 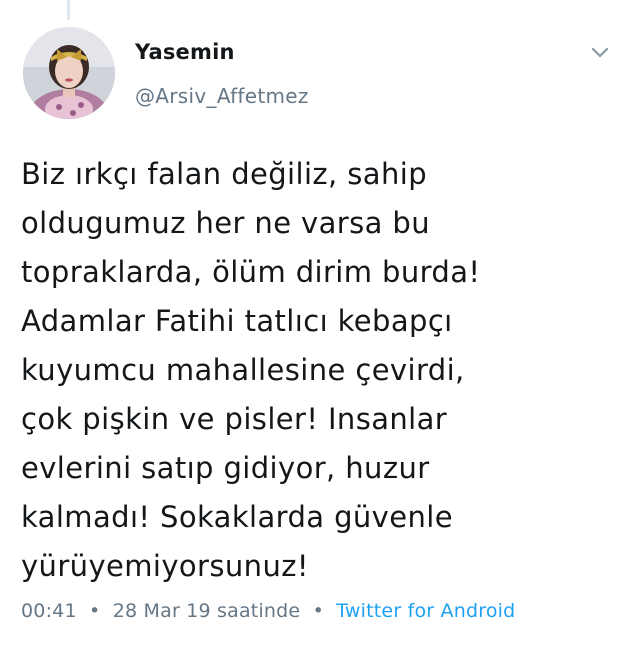 I want to click on chevron-down-icon, so click(x=600, y=52).